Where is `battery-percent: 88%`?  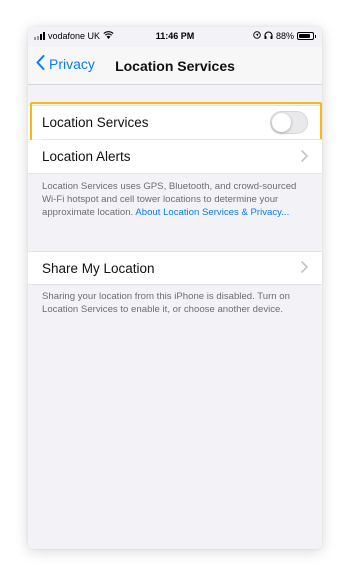
battery-percent: 88% is located at coordinates (284, 36).